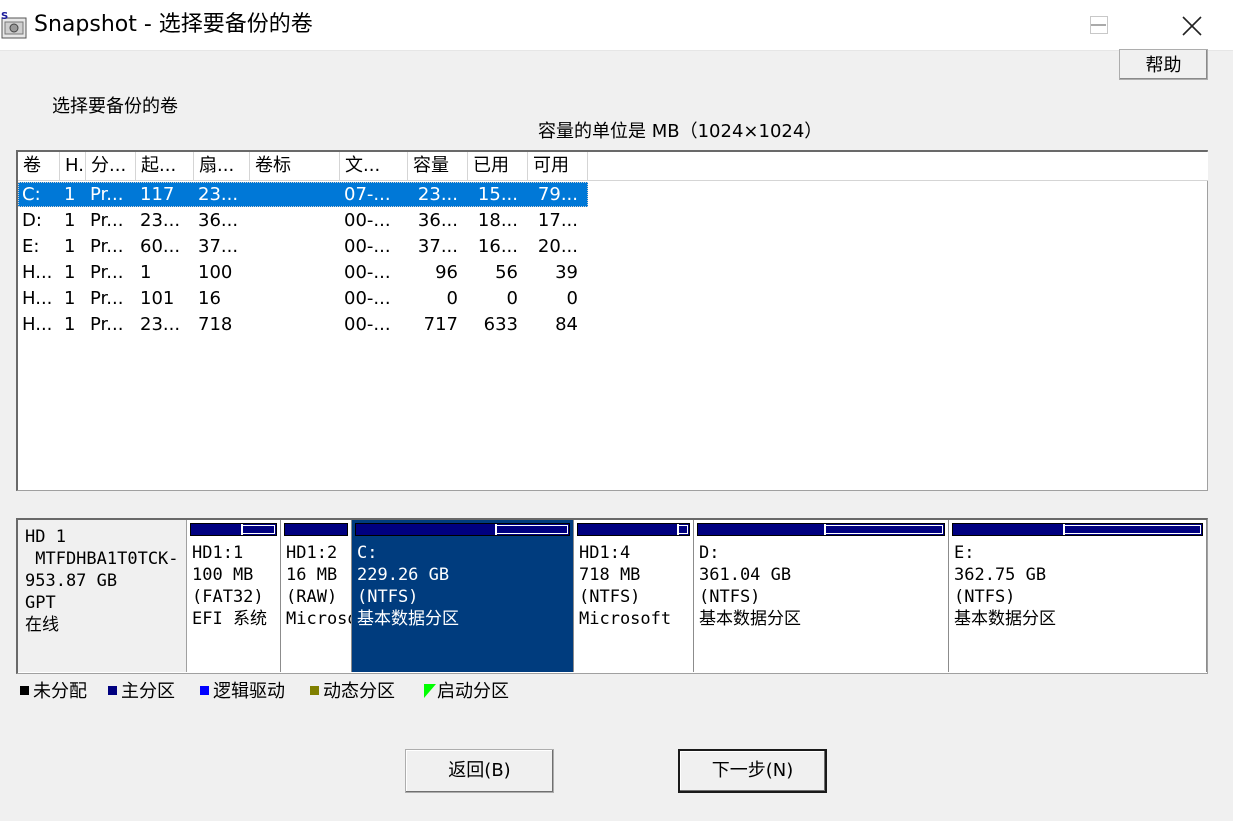 This screenshot has width=1233, height=821. I want to click on partition-hd1-1: HD1:1 100 MB (FAT32) EFI 系统, so click(234, 596).